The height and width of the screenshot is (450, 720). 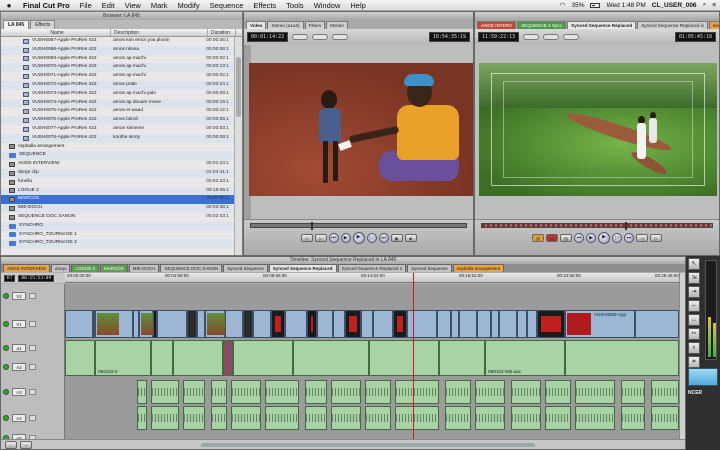 I want to click on crop-tool-icon: ⌗, so click(x=694, y=362).